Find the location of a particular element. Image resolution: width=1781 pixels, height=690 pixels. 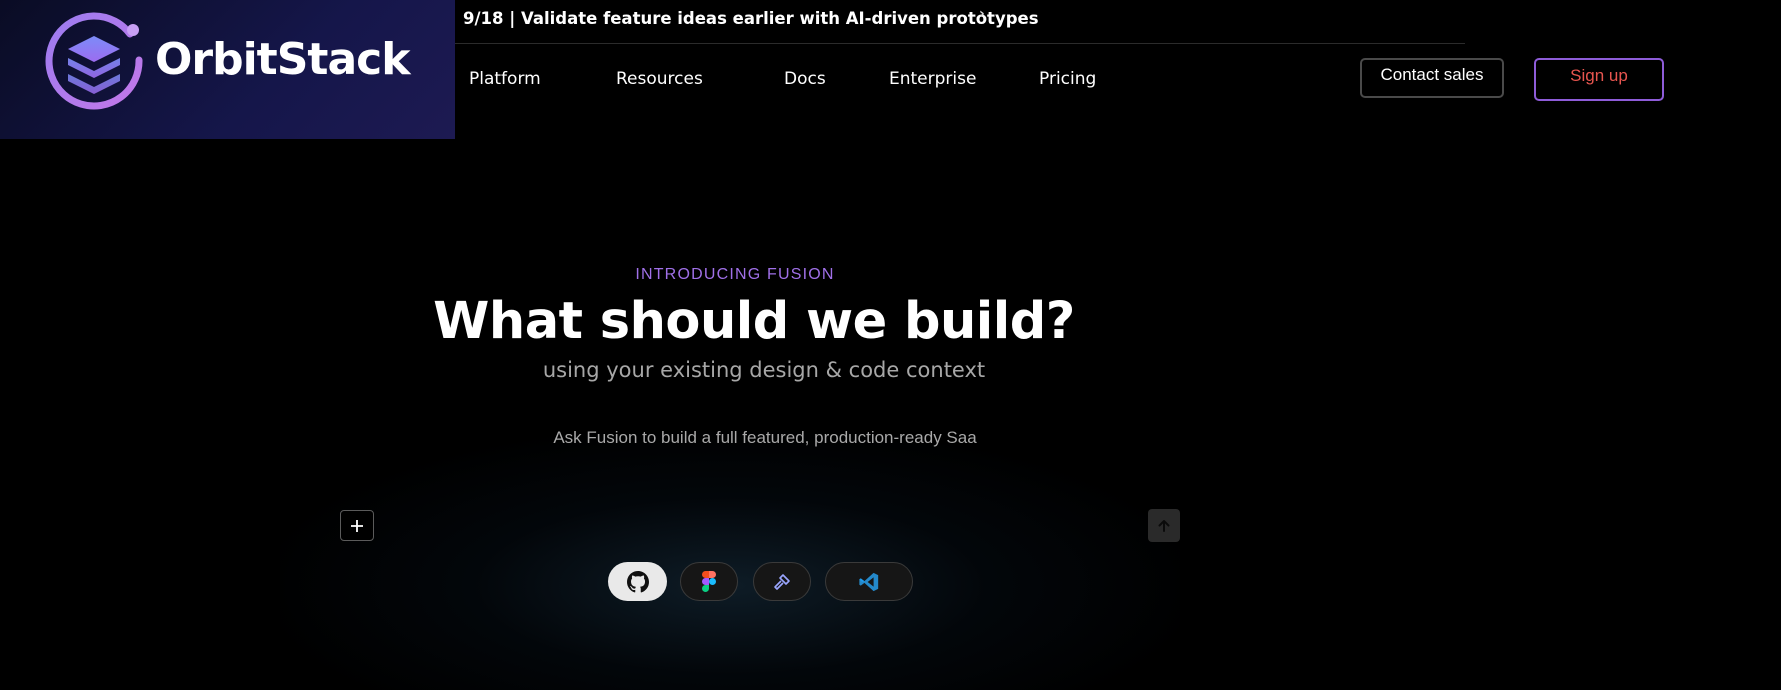

vscode-integration-button is located at coordinates (869, 581).